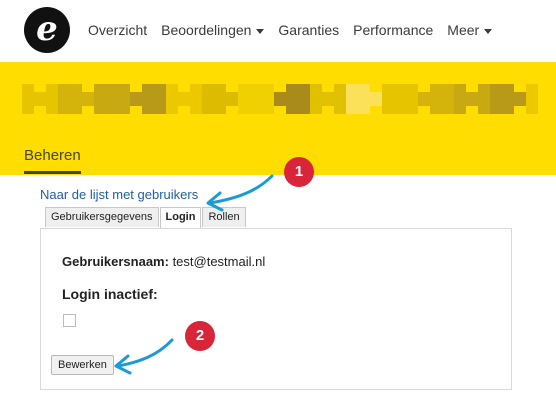 Image resolution: width=556 pixels, height=420 pixels. What do you see at coordinates (299, 172) in the screenshot?
I see `annotation-badge-1: 1` at bounding box center [299, 172].